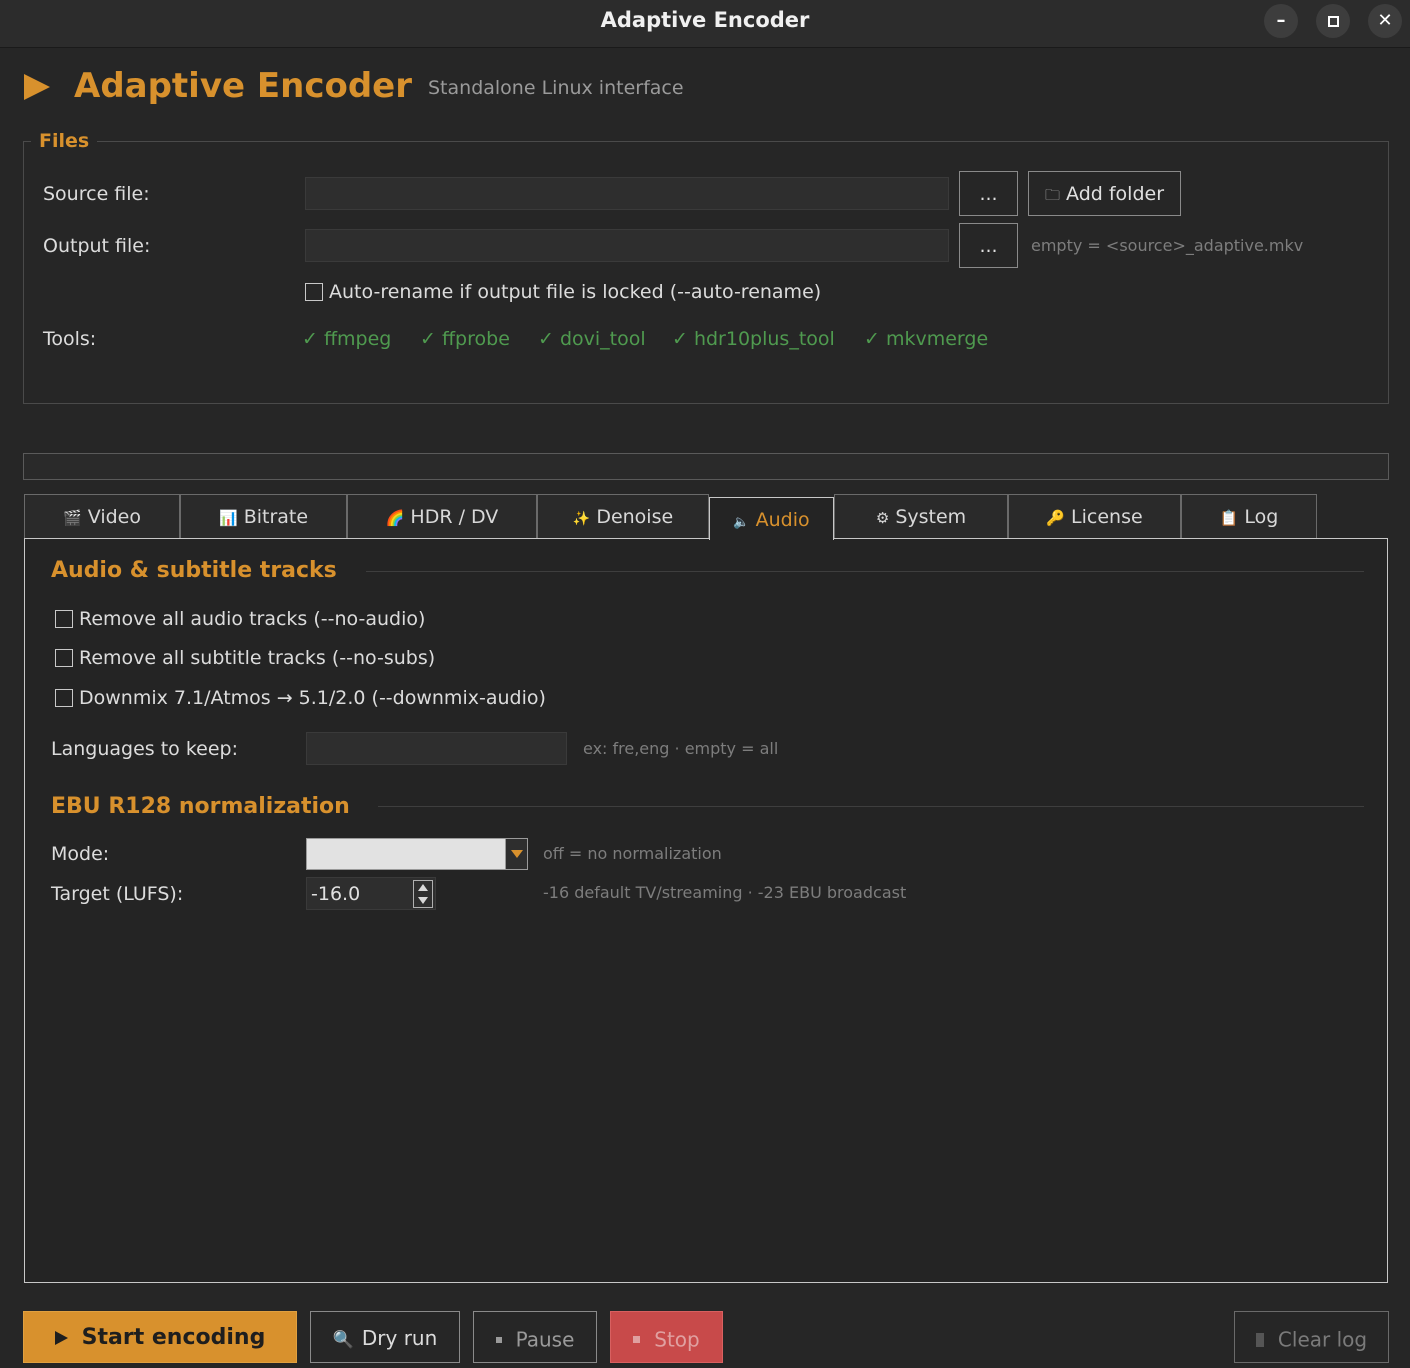  Describe the element at coordinates (1229, 518) in the screenshot. I see `clipboard-icon: 📋` at that location.